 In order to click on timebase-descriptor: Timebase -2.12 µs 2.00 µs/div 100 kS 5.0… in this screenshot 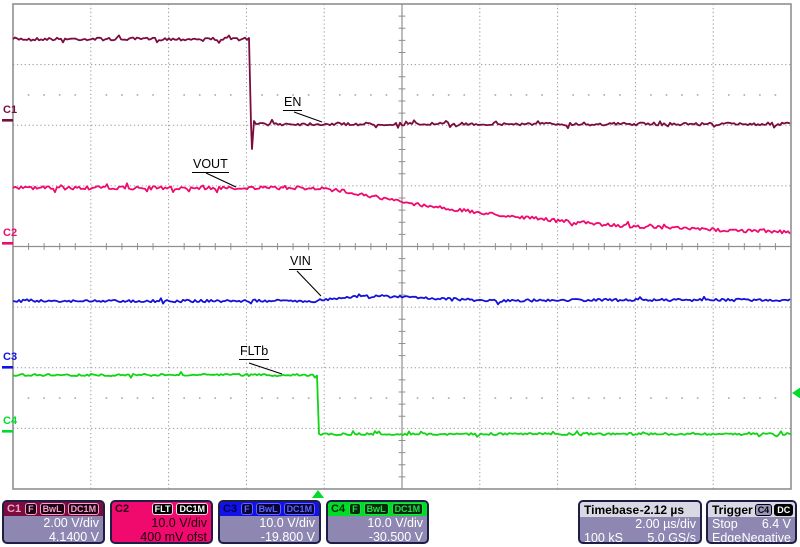, I will do `click(640, 522)`.